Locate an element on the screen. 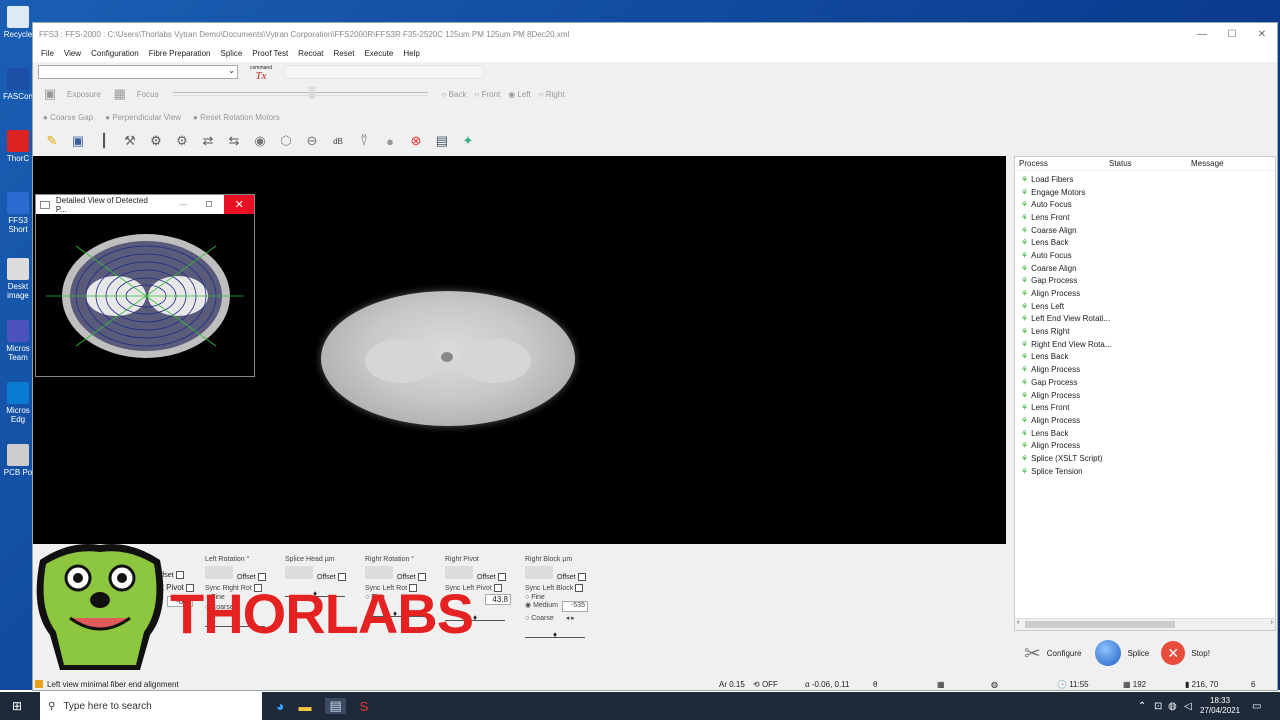 This screenshot has height=720, width=1280. minimize-icon: — is located at coordinates (1202, 34).